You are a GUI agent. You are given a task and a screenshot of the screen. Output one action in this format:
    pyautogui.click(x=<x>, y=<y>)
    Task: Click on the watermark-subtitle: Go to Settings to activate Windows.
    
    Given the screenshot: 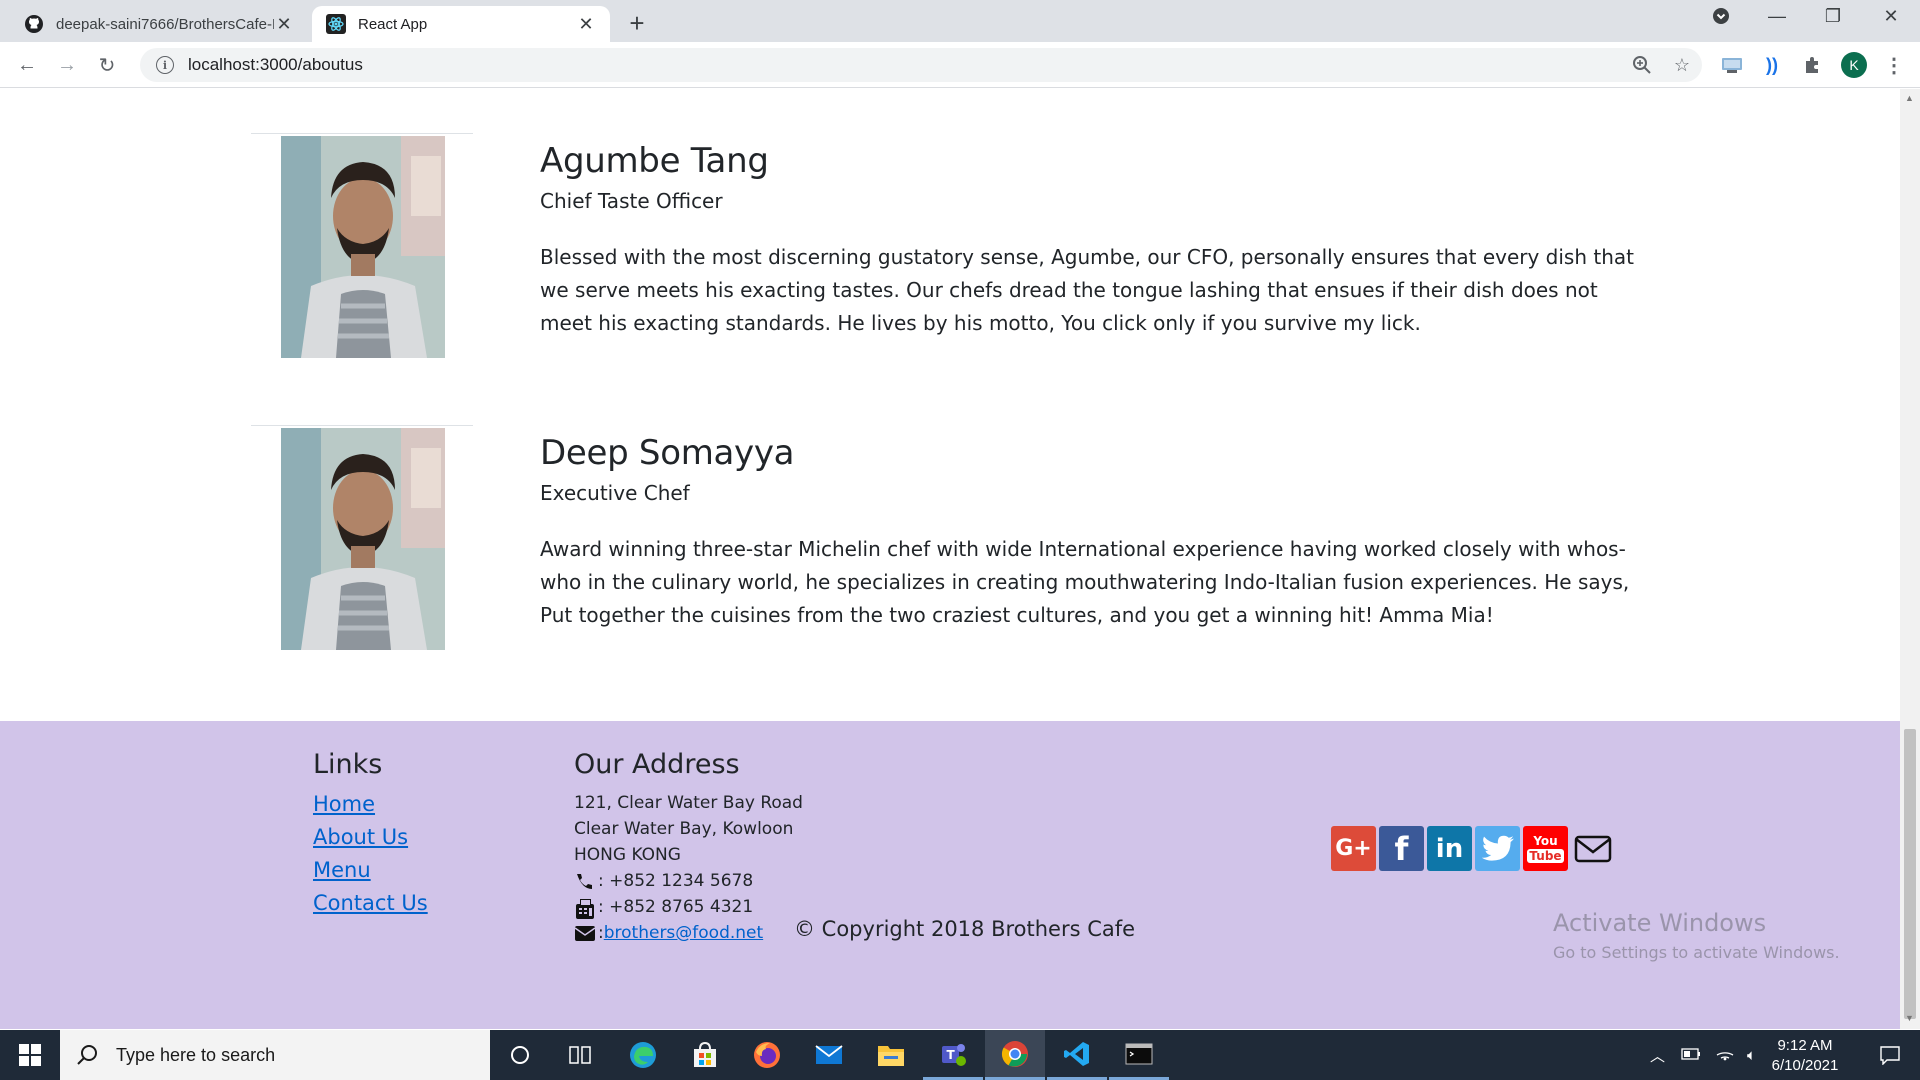 What is the action you would take?
    pyautogui.click(x=1696, y=952)
    